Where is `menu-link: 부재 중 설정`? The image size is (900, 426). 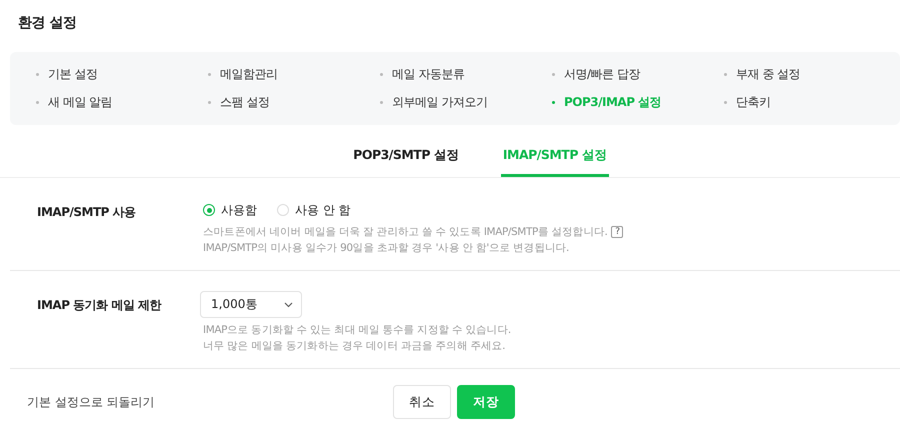
menu-link: 부재 중 설정 is located at coordinates (762, 74).